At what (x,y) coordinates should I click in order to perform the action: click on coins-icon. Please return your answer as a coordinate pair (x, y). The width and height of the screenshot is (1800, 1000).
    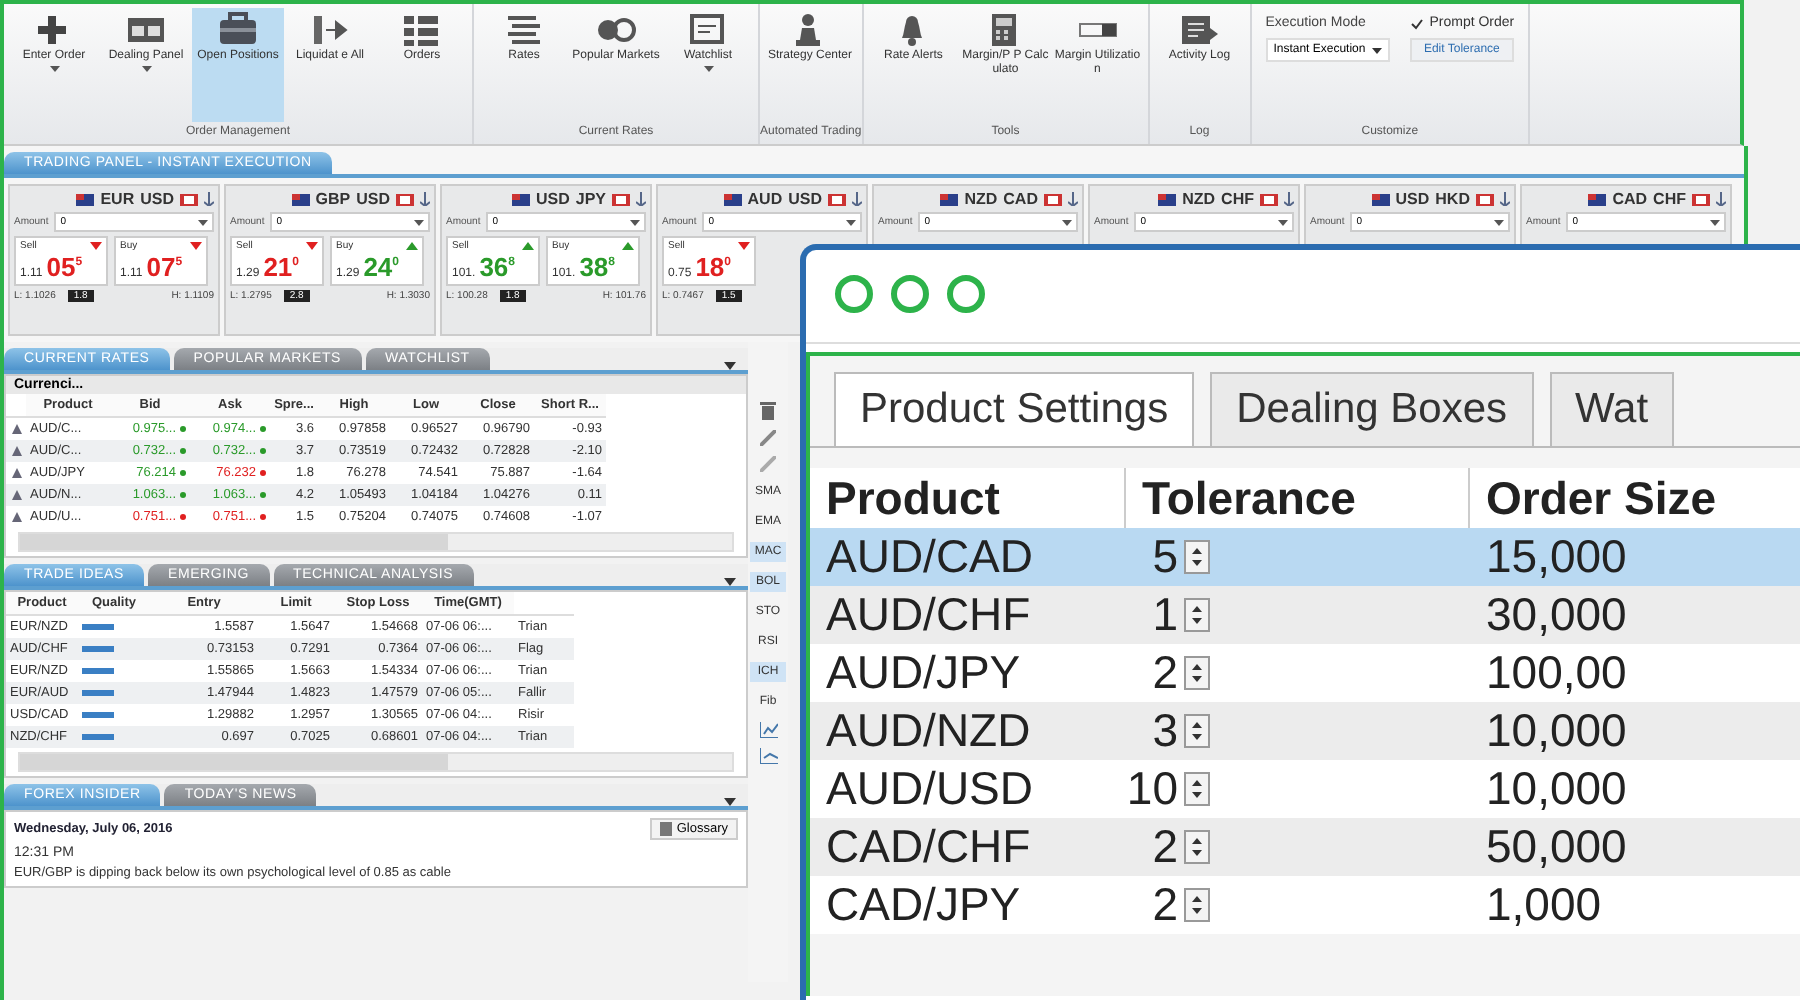
    Looking at the image, I should click on (616, 30).